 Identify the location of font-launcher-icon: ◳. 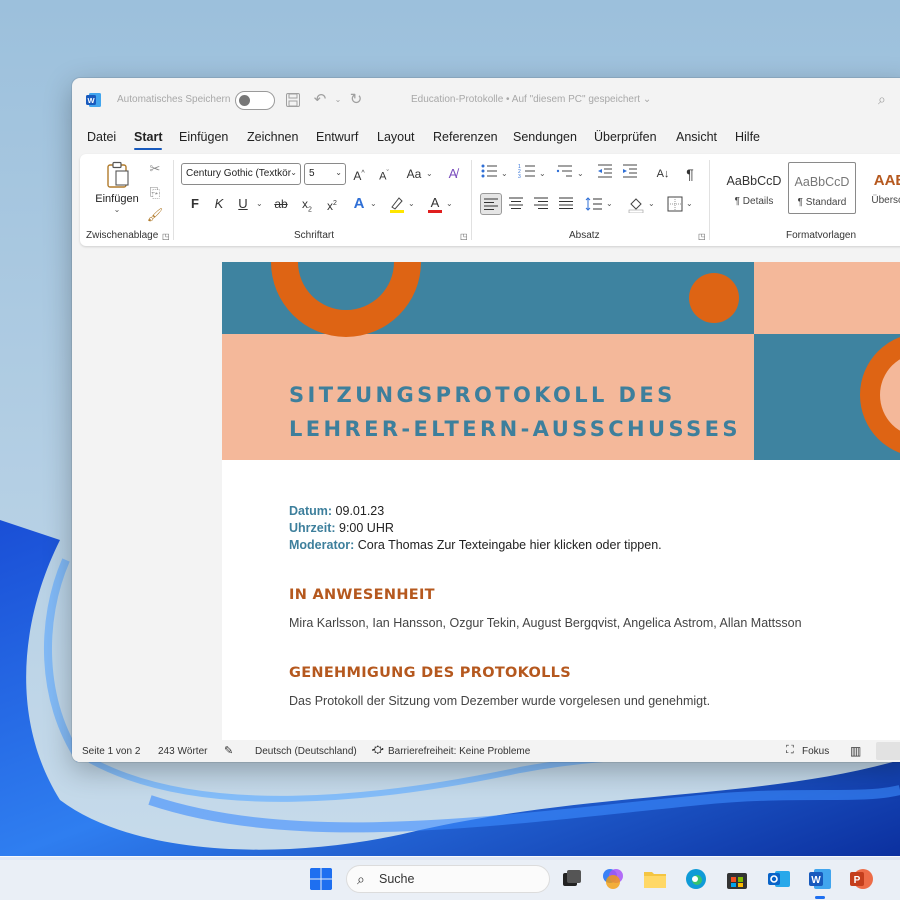
(464, 236).